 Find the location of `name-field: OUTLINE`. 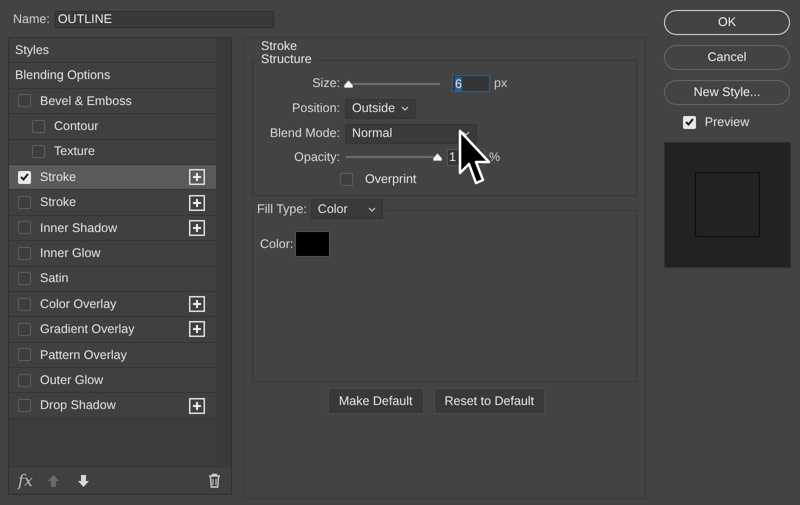

name-field: OUTLINE is located at coordinates (164, 19).